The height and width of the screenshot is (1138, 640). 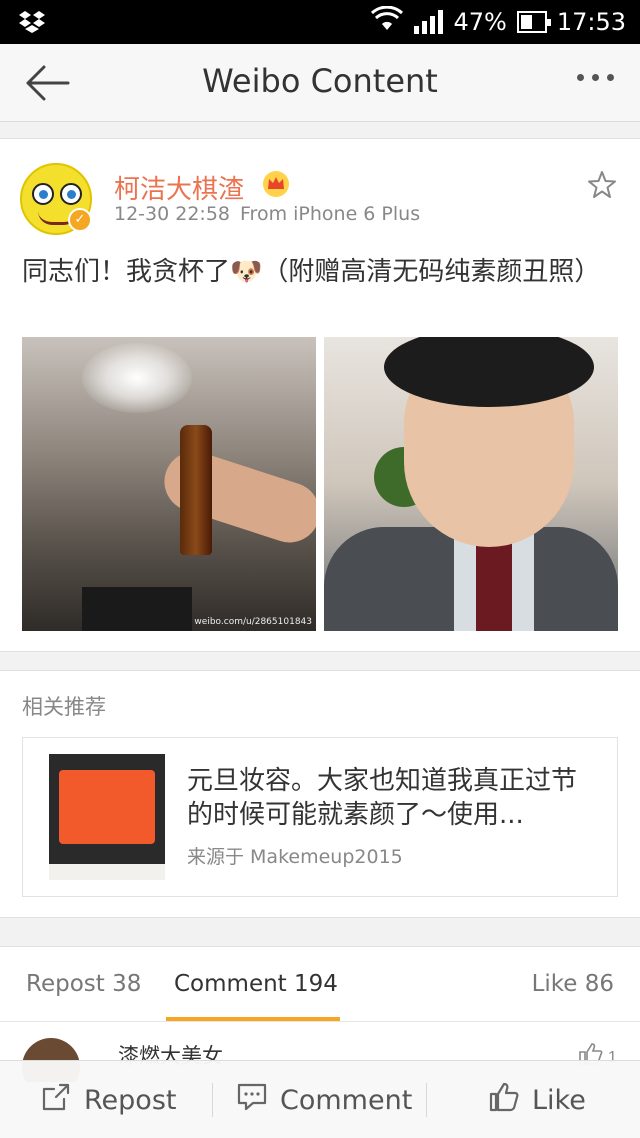 What do you see at coordinates (295, 857) in the screenshot?
I see `related-item-source: 来源于 Makemeup2015` at bounding box center [295, 857].